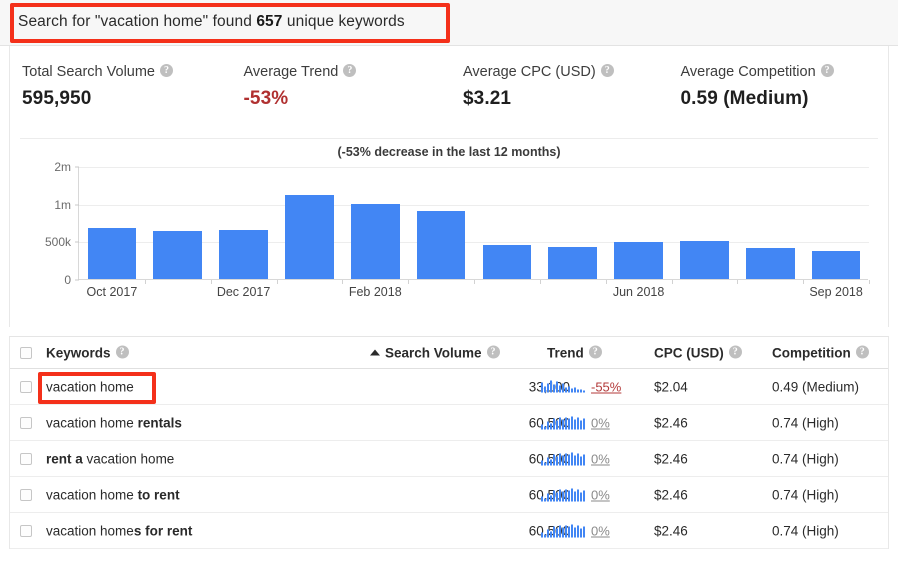 Image resolution: width=898 pixels, height=573 pixels. What do you see at coordinates (67, 280) in the screenshot?
I see `y-axis-tick-label: 0` at bounding box center [67, 280].